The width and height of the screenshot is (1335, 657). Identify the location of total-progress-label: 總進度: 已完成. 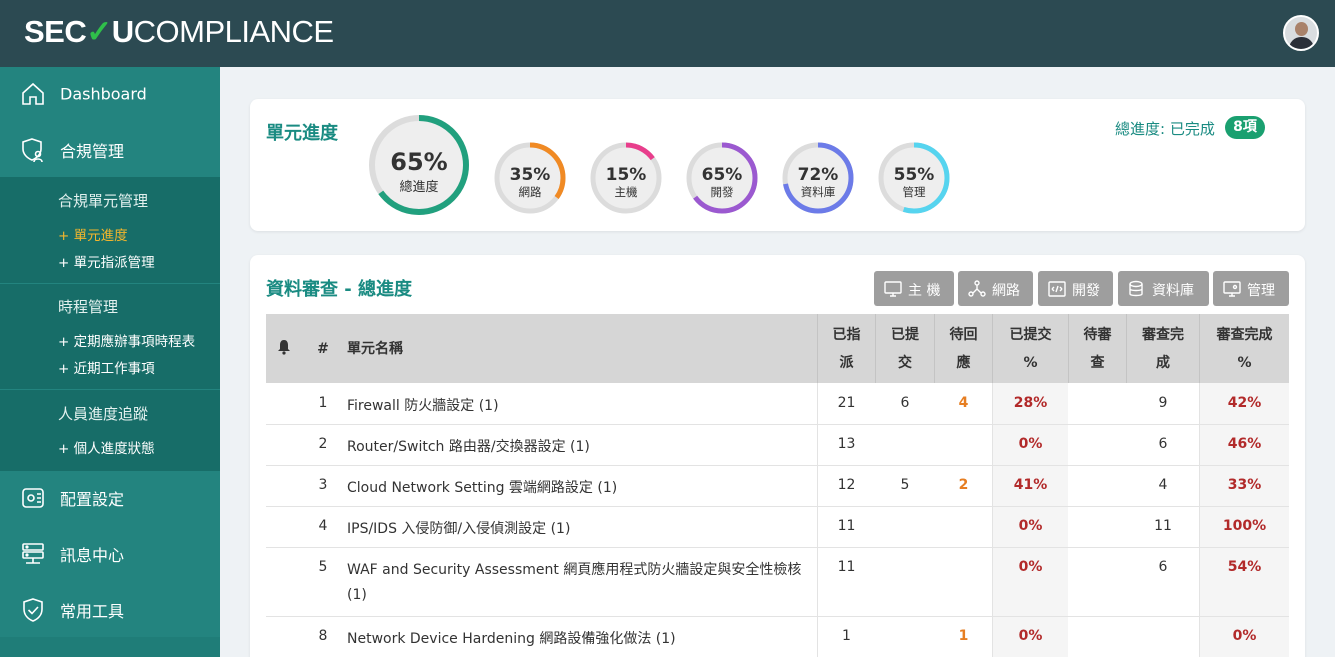
(1165, 129).